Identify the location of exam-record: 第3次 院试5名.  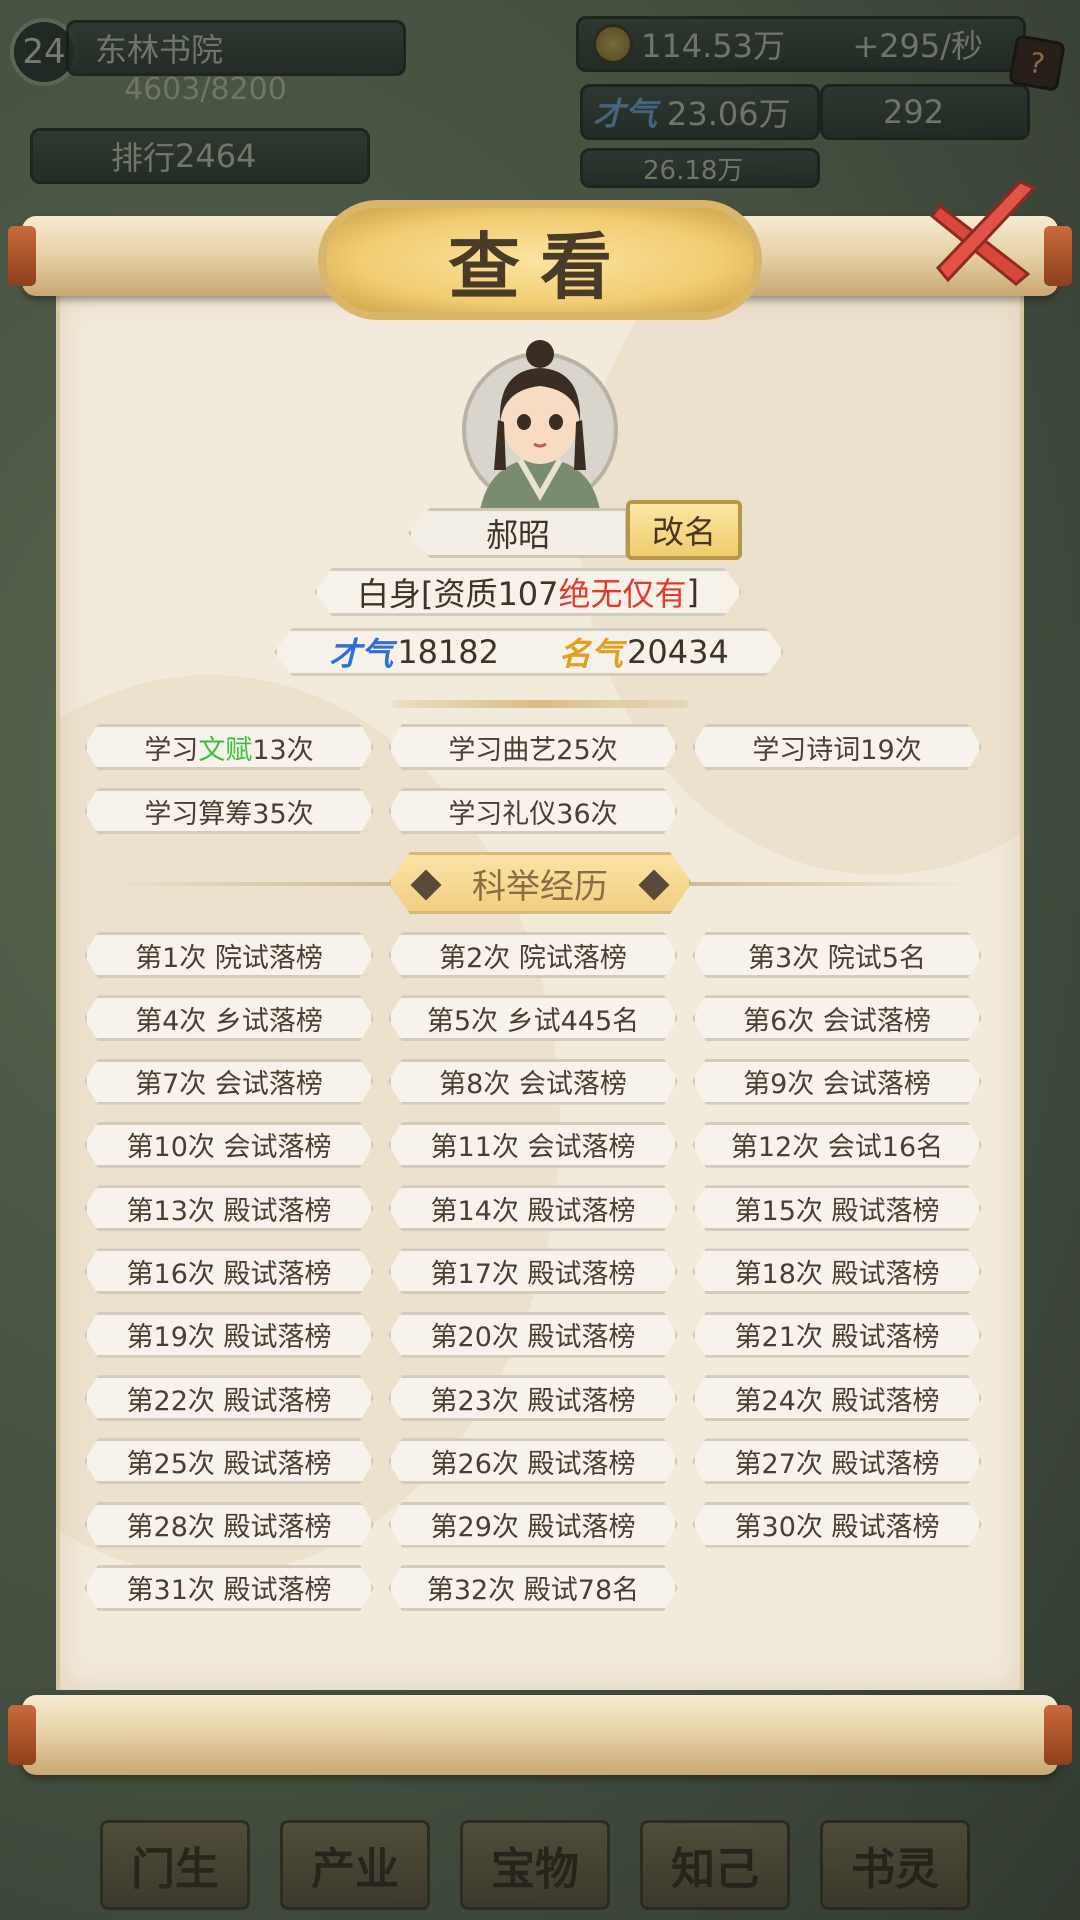
(837, 955).